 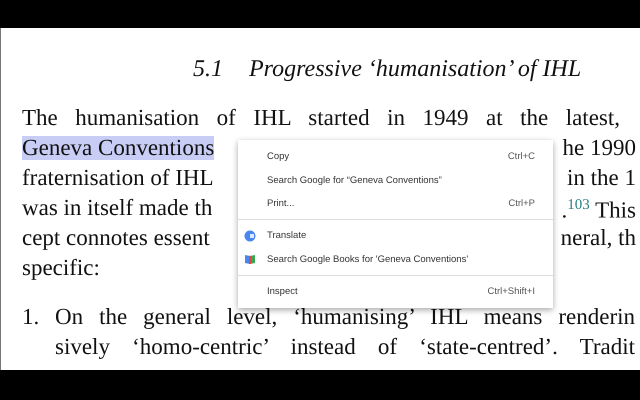 I want to click on menu-item: Search Google Books for 'Geneva Conventions', so click(x=395, y=259).